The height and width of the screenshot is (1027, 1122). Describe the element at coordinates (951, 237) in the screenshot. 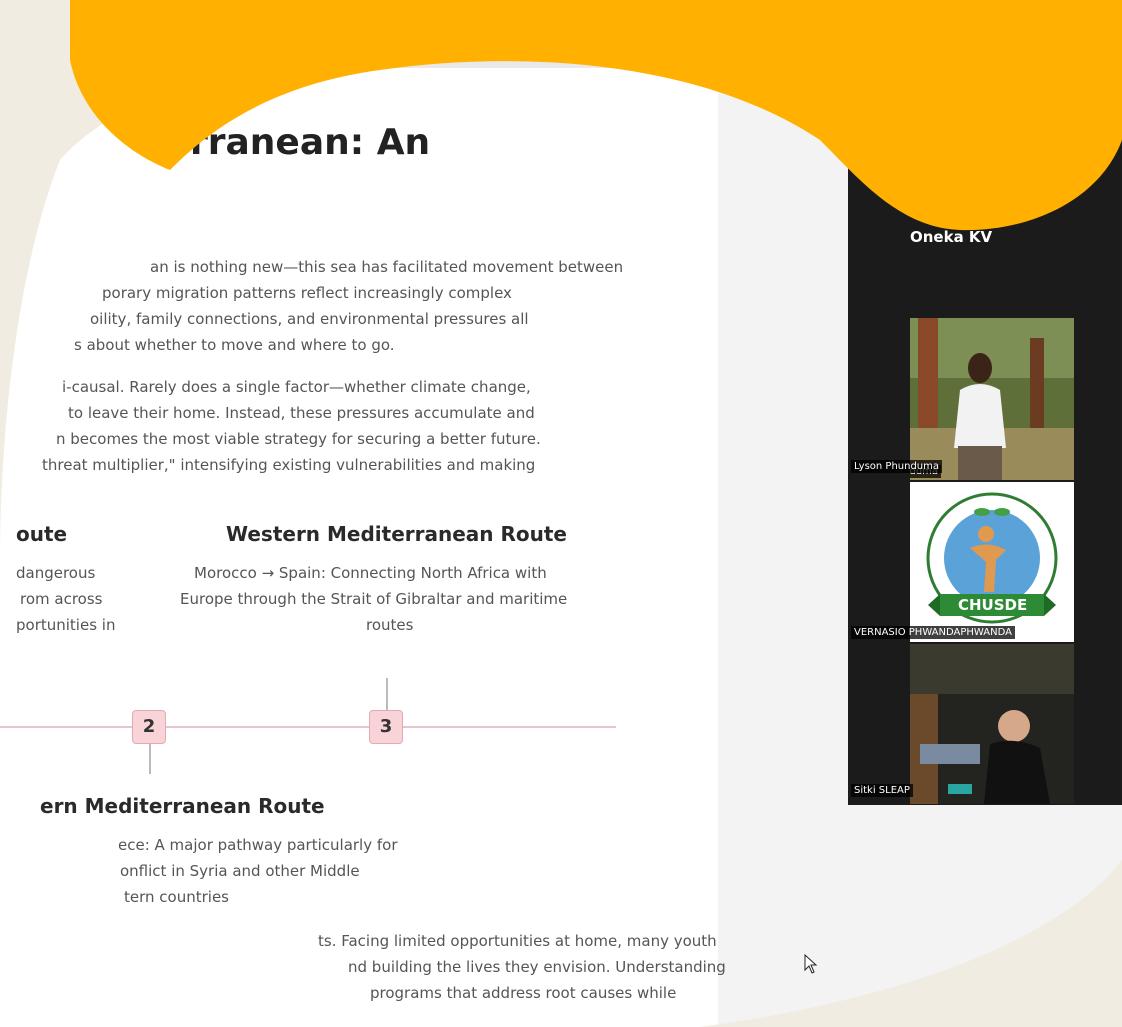

I see `active-speaker-name: Oneka KV` at that location.